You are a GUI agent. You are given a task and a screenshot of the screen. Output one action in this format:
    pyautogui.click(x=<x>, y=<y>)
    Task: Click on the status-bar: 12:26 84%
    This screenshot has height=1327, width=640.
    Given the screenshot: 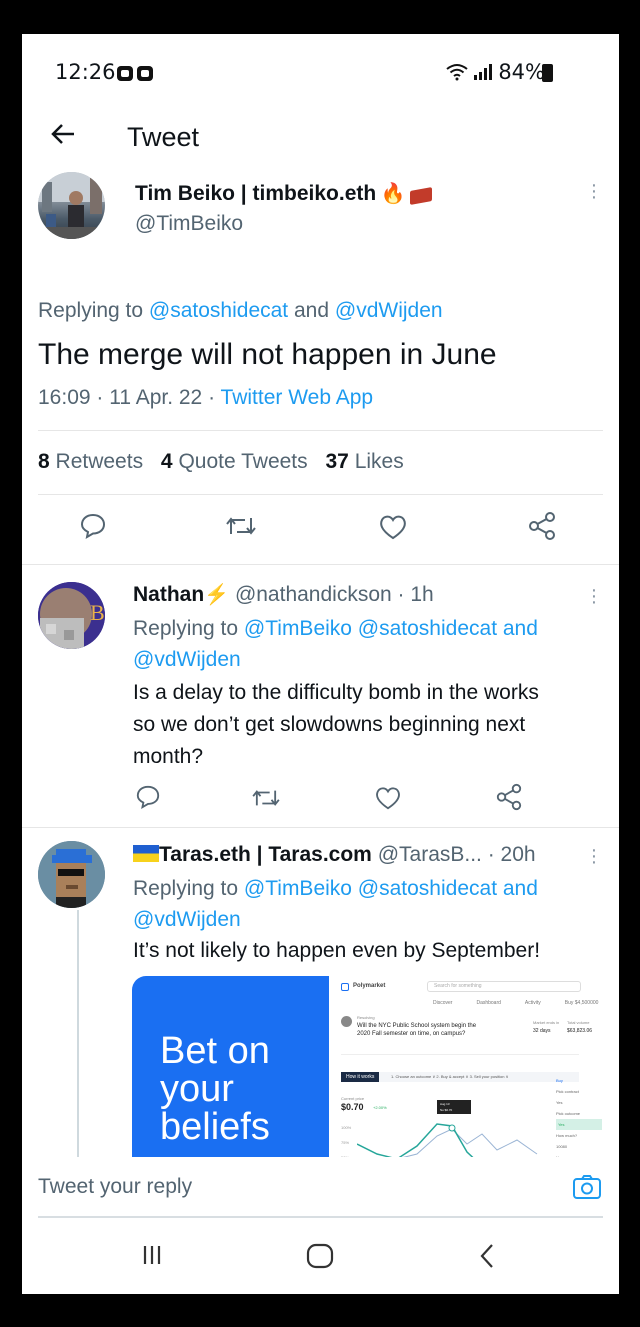 What is the action you would take?
    pyautogui.click(x=320, y=74)
    